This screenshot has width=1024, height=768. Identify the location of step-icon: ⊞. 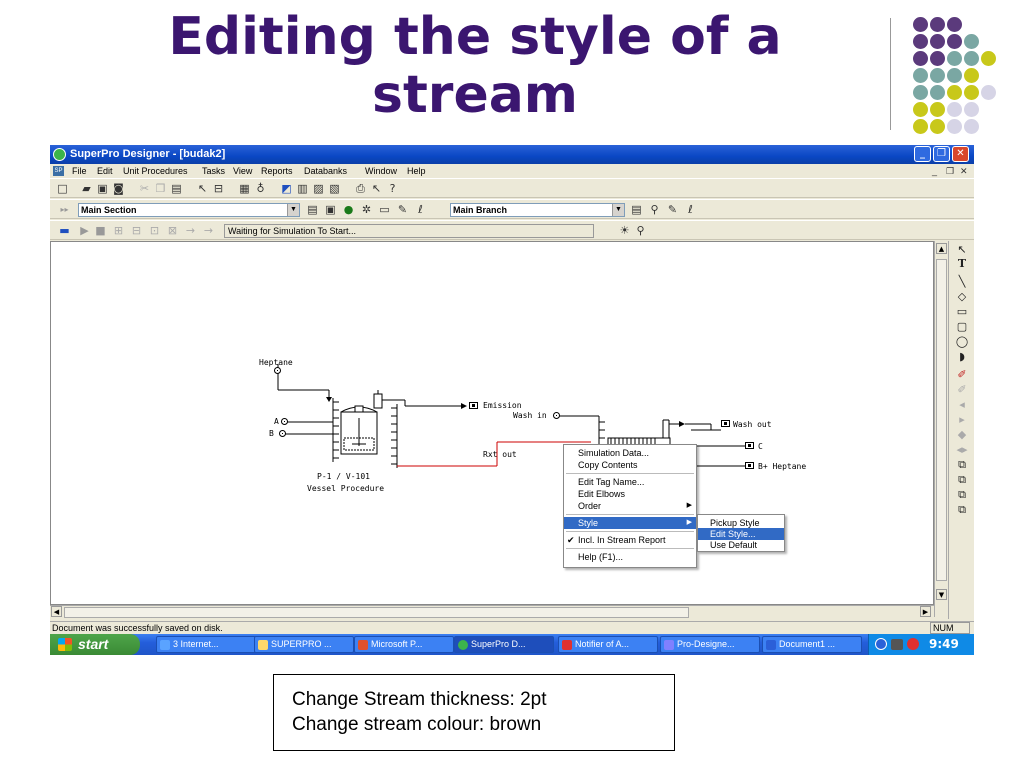
(118, 230).